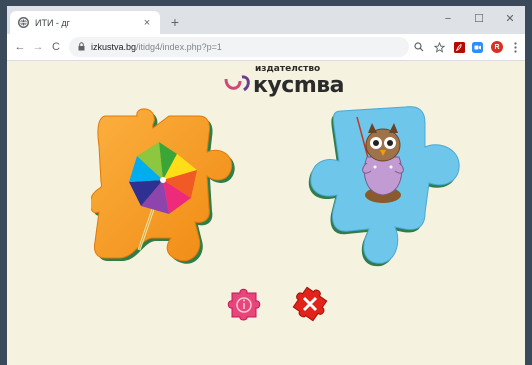 The height and width of the screenshot is (365, 532). What do you see at coordinates (459, 47) in the screenshot?
I see `pdf-extension-icon` at bounding box center [459, 47].